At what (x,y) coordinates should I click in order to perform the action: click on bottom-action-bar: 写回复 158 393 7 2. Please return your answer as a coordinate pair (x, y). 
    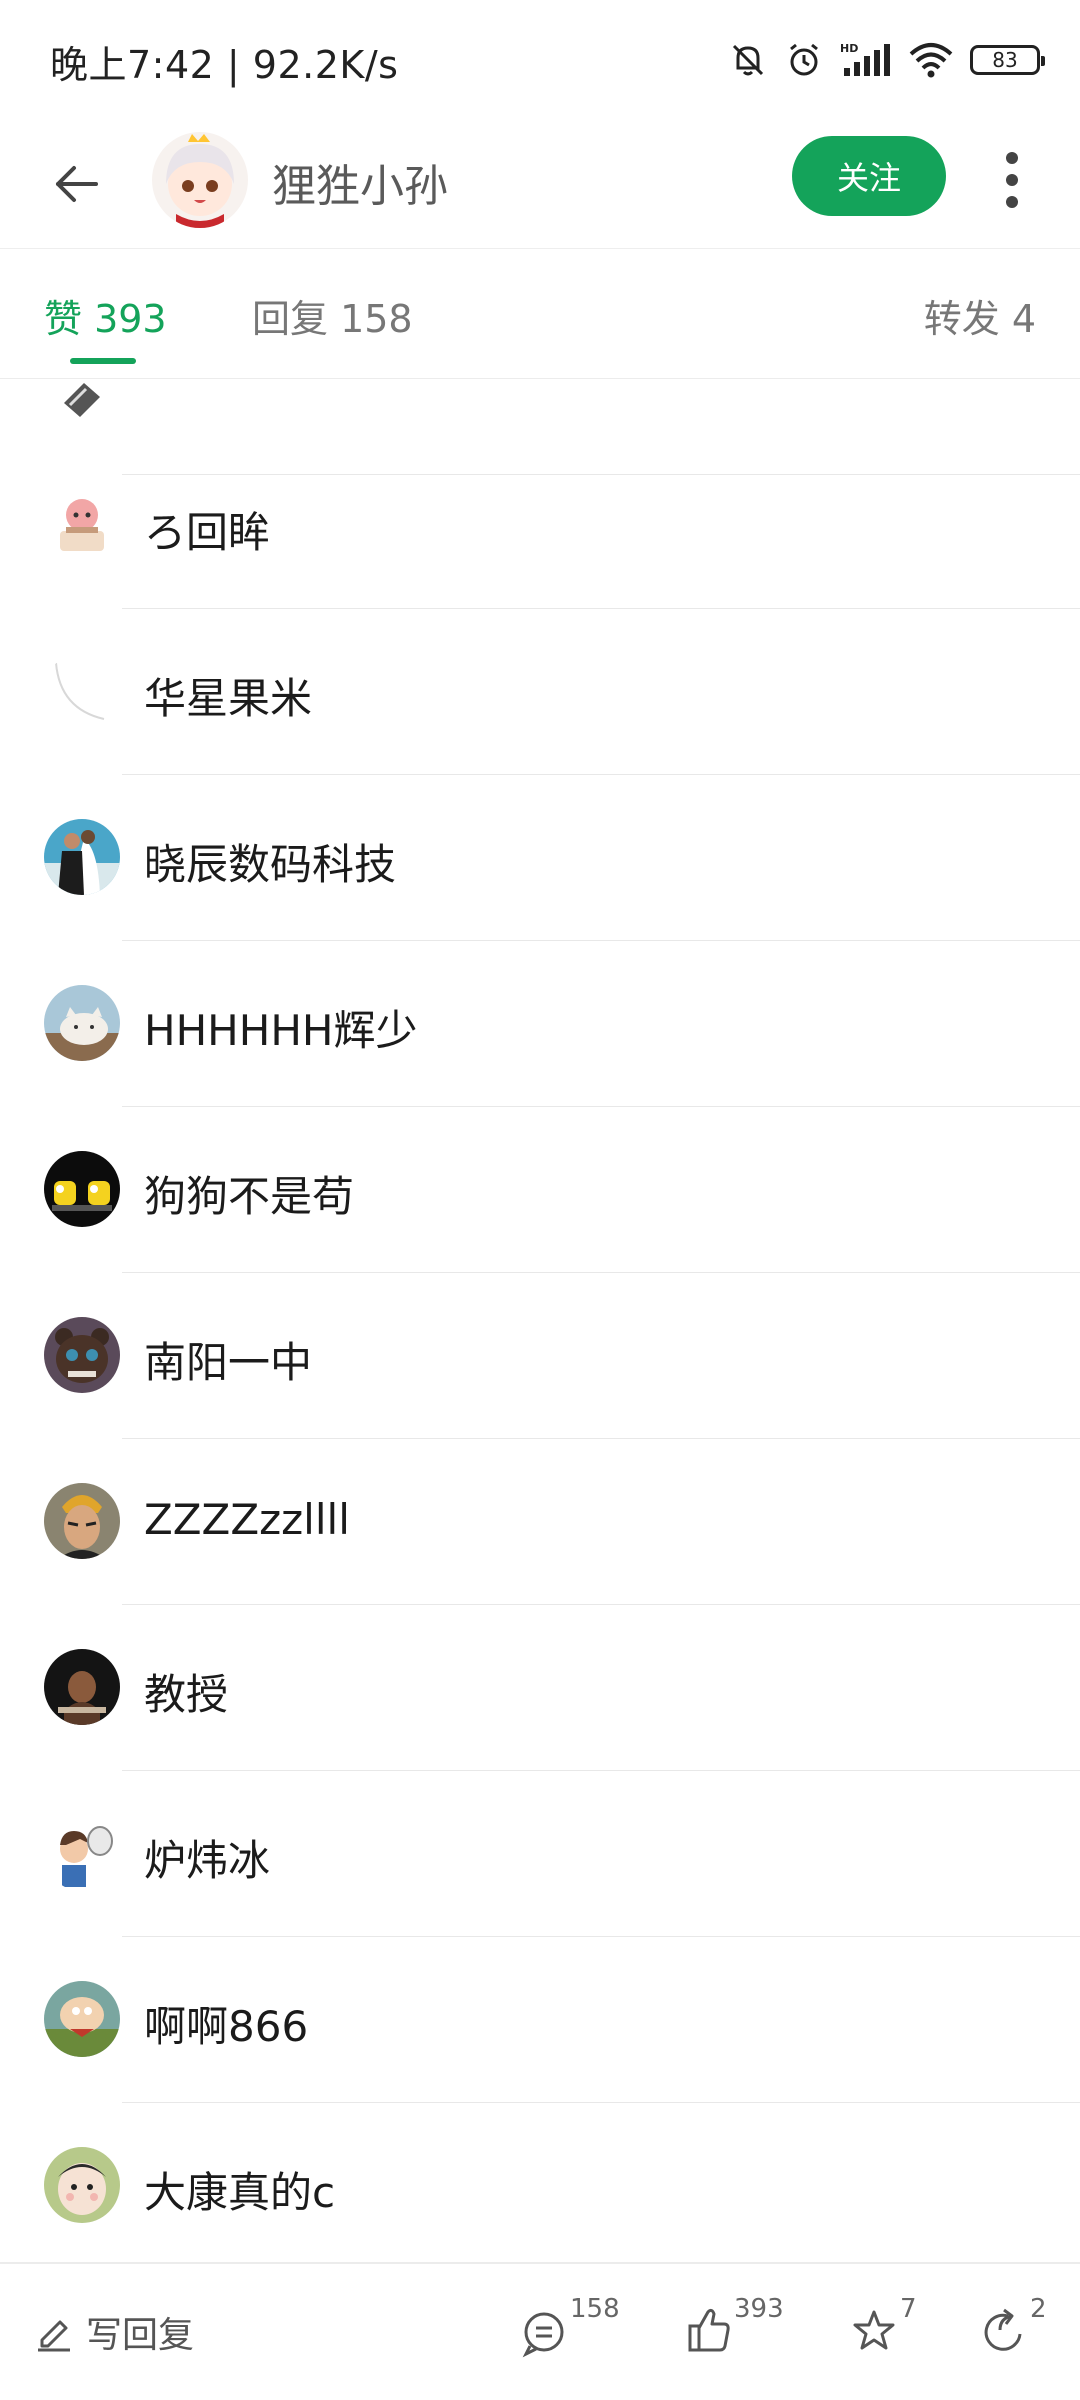
    Looking at the image, I should click on (540, 2331).